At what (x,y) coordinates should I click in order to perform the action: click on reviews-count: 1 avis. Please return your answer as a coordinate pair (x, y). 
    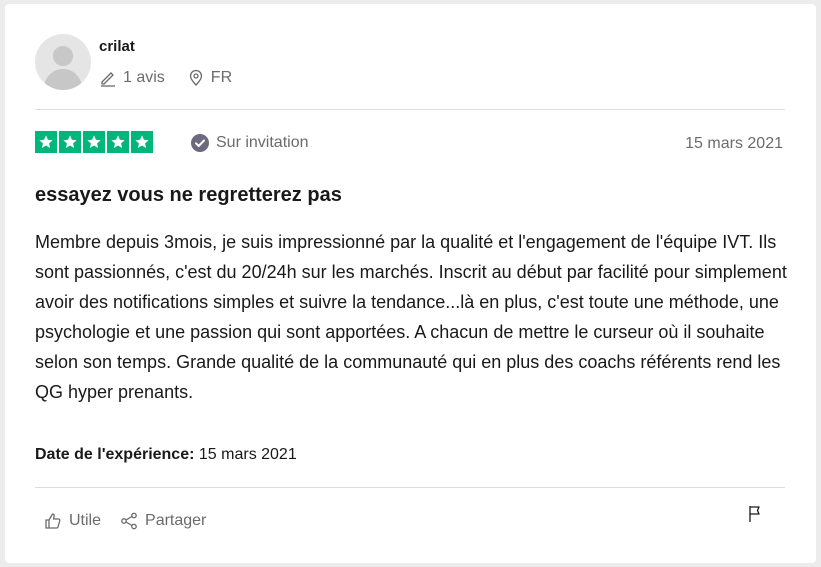
    Looking at the image, I should click on (144, 77).